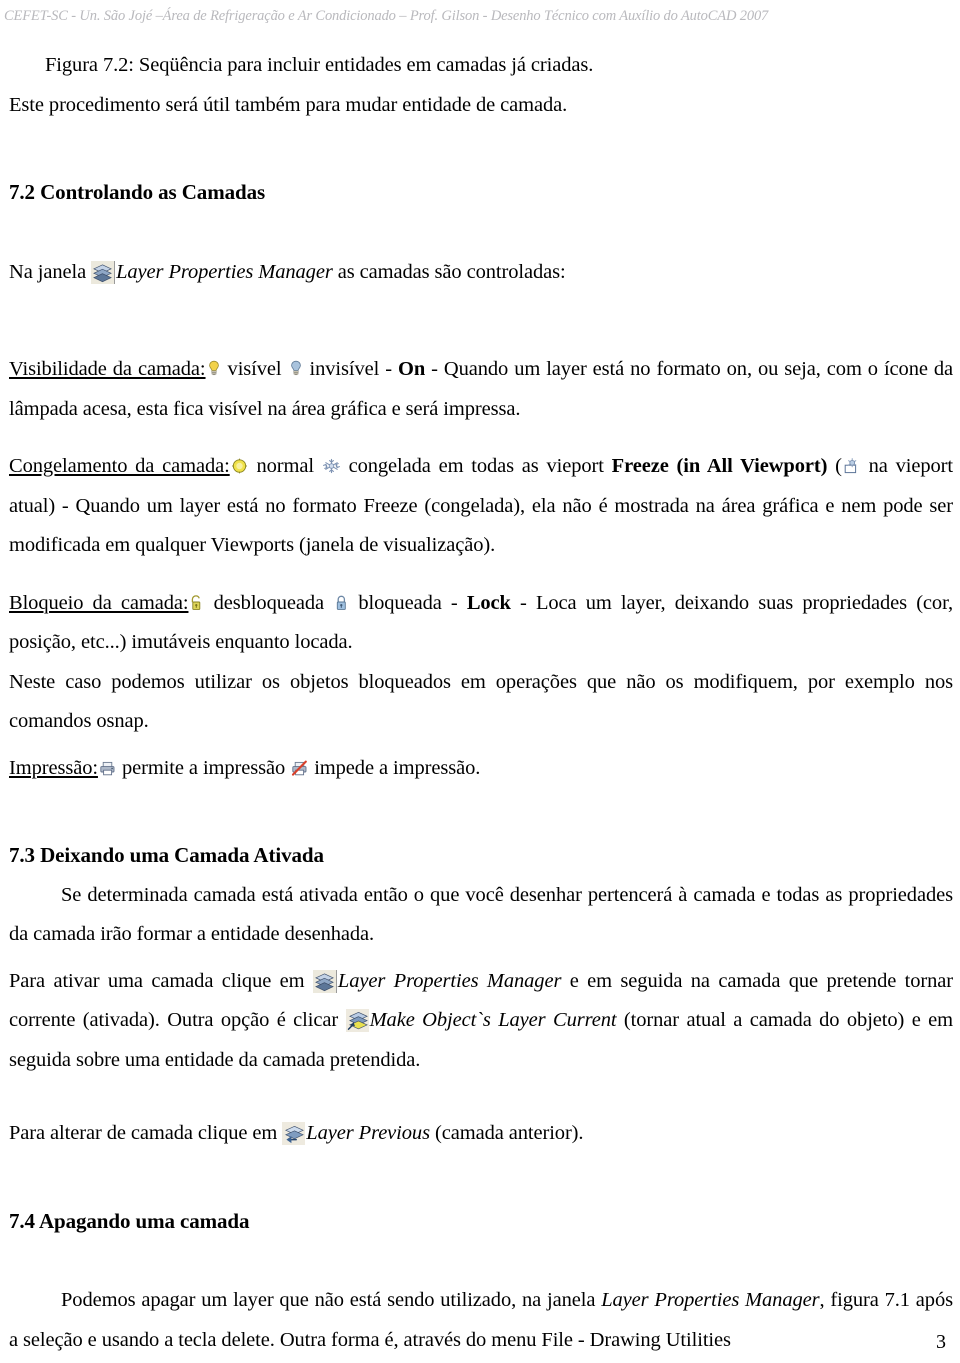 This screenshot has width=960, height=1363. Describe the element at coordinates (449, 980) in the screenshot. I see `p732-icon-label: Layer Properties Manager` at that location.